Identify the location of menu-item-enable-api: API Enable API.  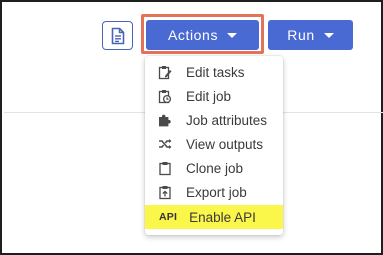
(214, 217).